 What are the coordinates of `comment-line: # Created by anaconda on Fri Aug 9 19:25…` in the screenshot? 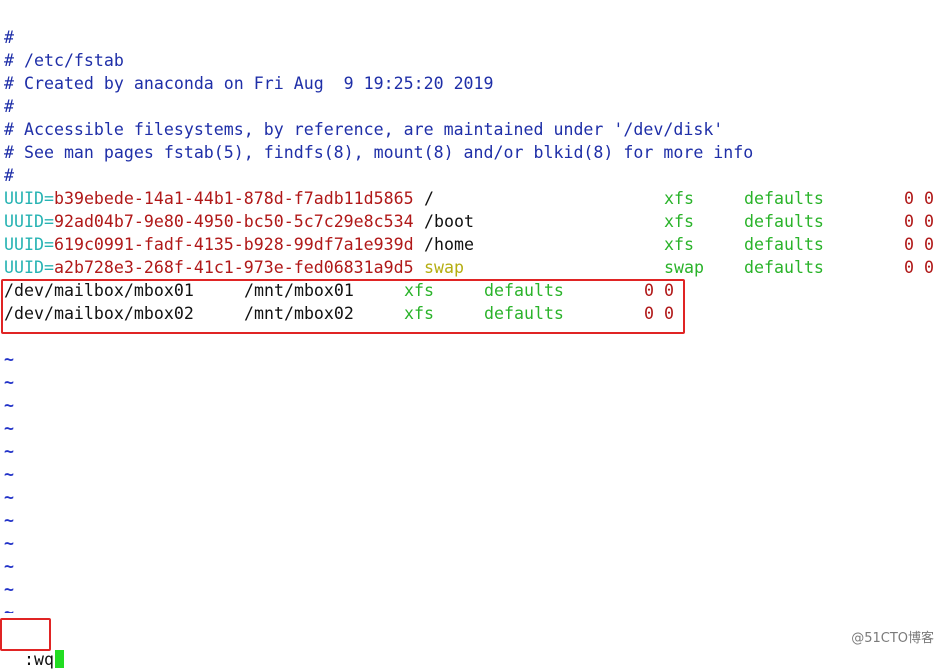 It's located at (249, 83).